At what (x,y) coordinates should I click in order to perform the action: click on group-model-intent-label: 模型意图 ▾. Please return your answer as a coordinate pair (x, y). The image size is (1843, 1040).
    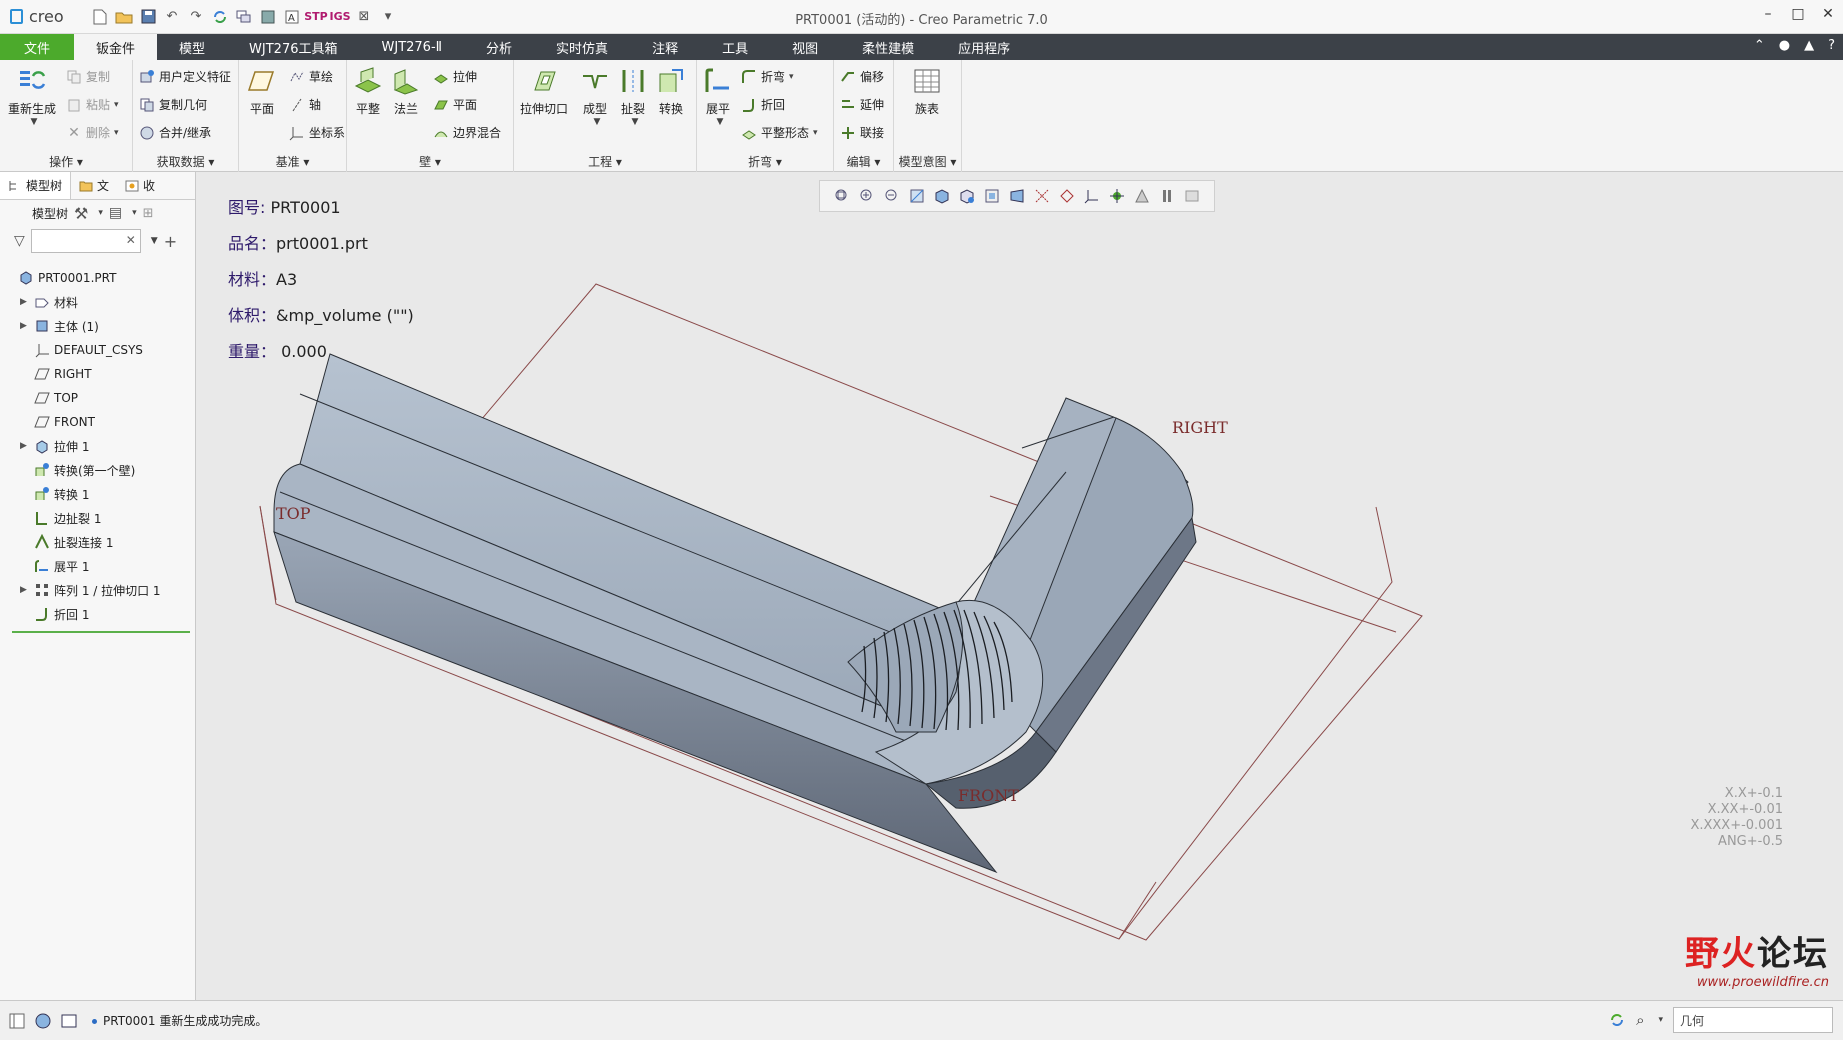
    Looking at the image, I should click on (927, 161).